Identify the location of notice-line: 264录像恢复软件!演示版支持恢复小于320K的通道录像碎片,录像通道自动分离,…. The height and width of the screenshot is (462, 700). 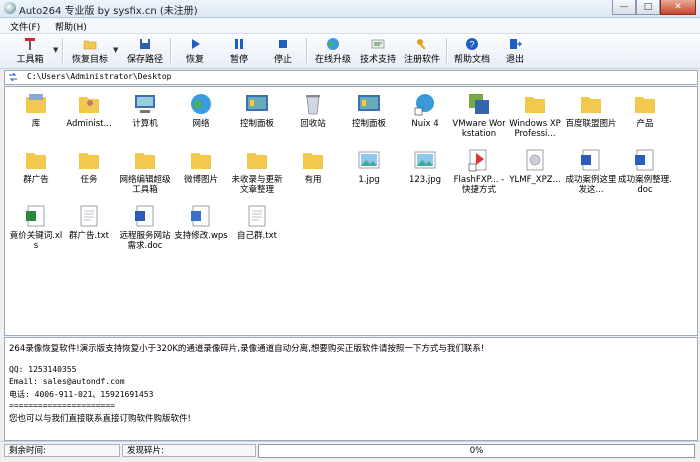
(247, 349).